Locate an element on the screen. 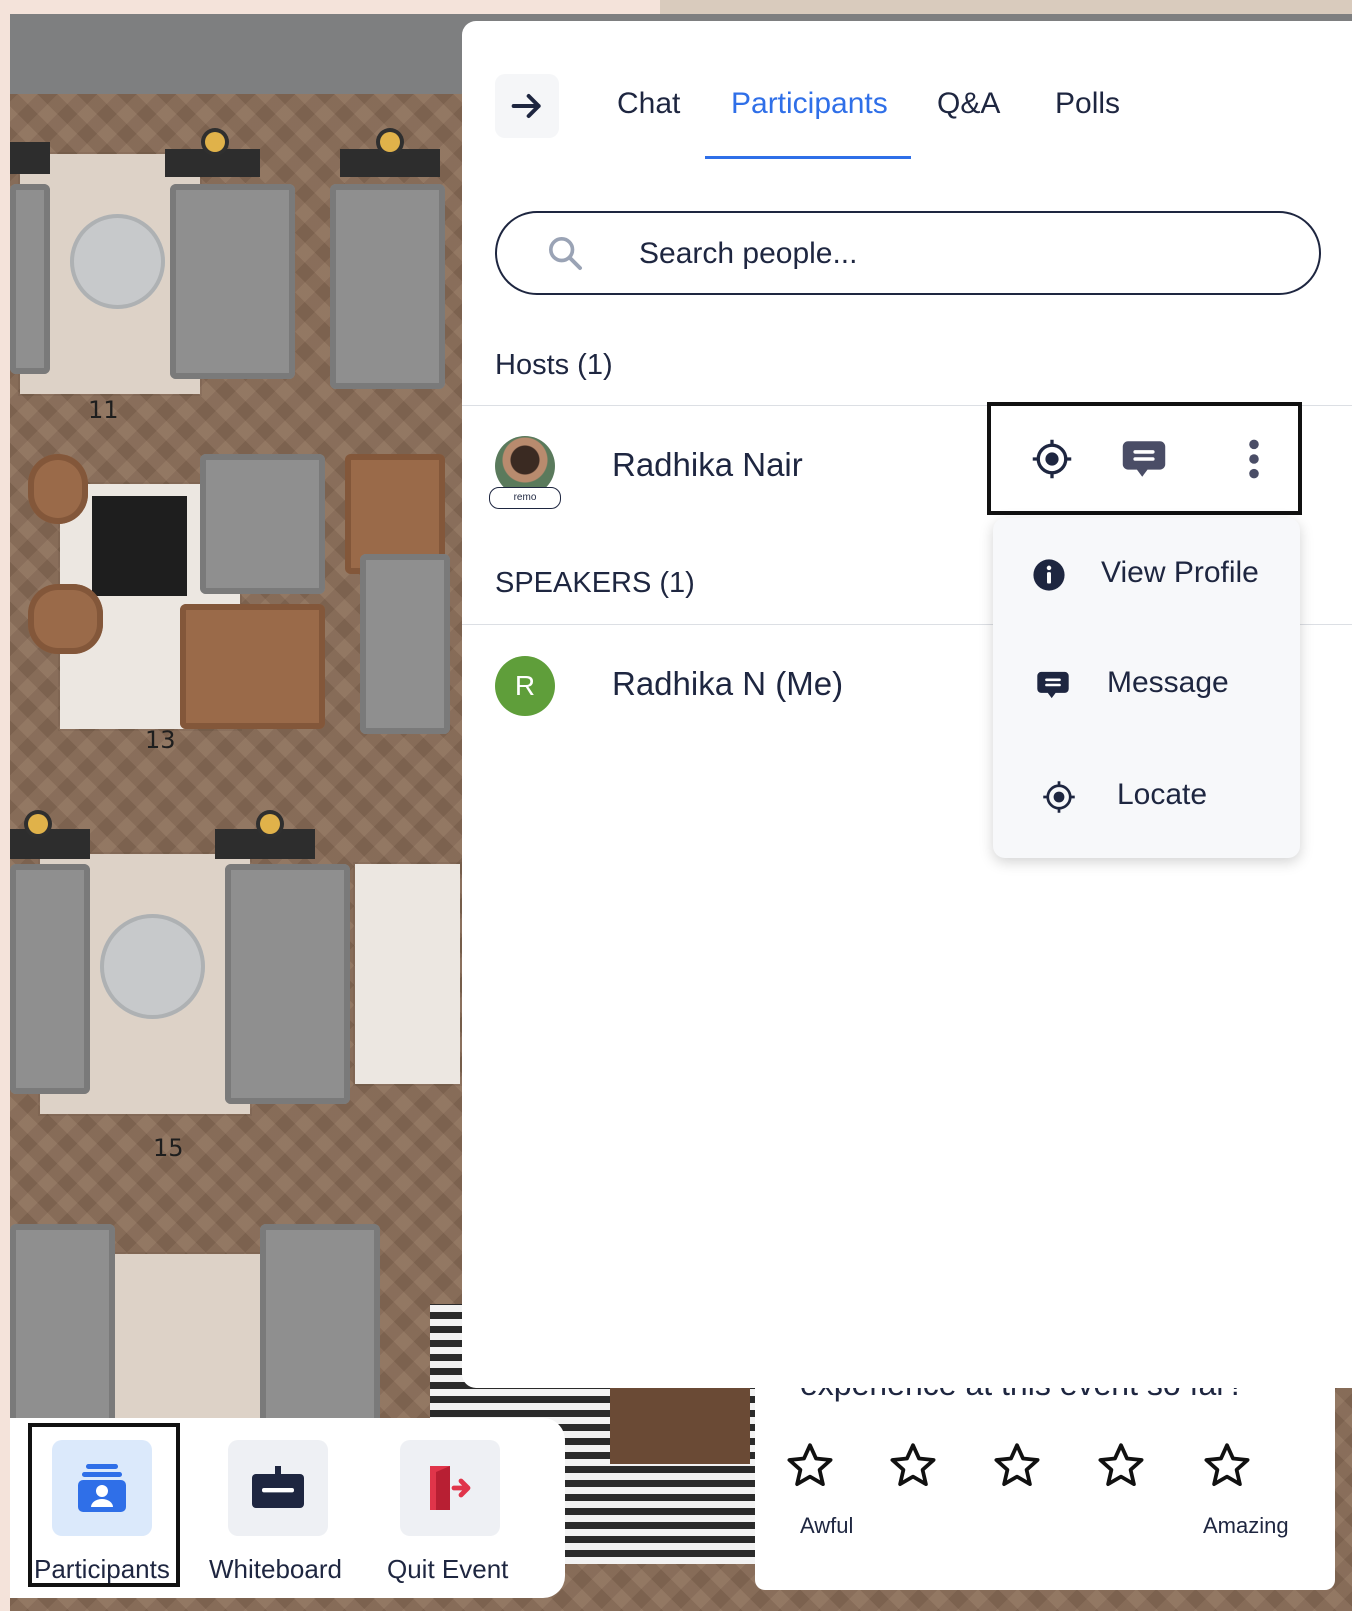 The height and width of the screenshot is (1611, 1352). avatar-badge: remo is located at coordinates (525, 498).